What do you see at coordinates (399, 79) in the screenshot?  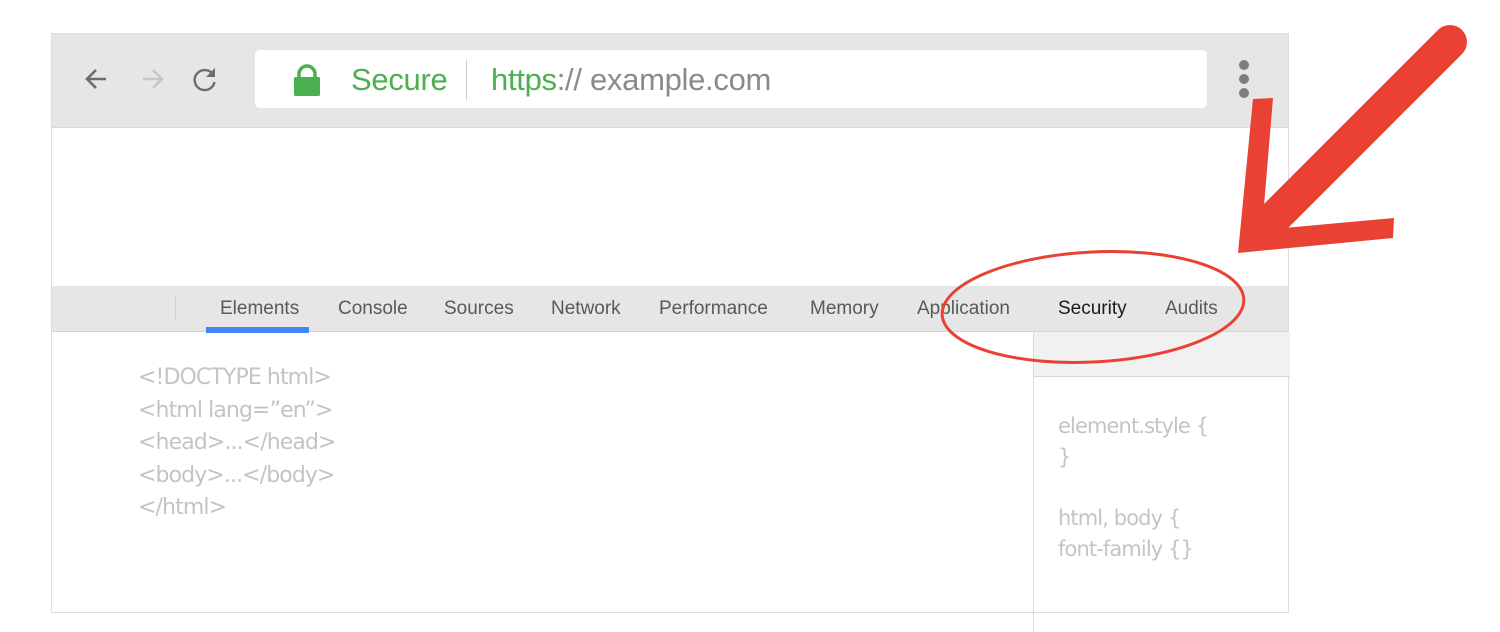 I see `security-status-label: Secure` at bounding box center [399, 79].